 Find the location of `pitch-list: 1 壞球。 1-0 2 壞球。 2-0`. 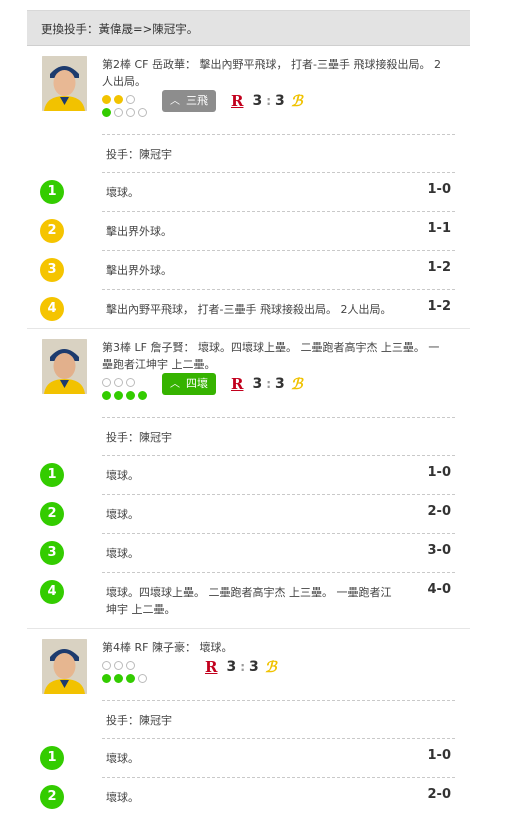

pitch-list: 1 壞球。 1-0 2 壞球。 2-0 is located at coordinates (248, 777).